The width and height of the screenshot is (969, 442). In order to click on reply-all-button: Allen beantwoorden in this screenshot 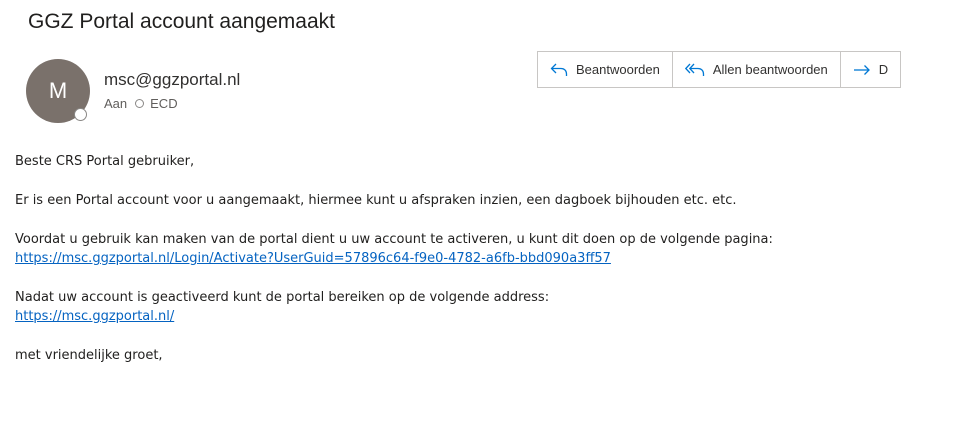, I will do `click(757, 69)`.